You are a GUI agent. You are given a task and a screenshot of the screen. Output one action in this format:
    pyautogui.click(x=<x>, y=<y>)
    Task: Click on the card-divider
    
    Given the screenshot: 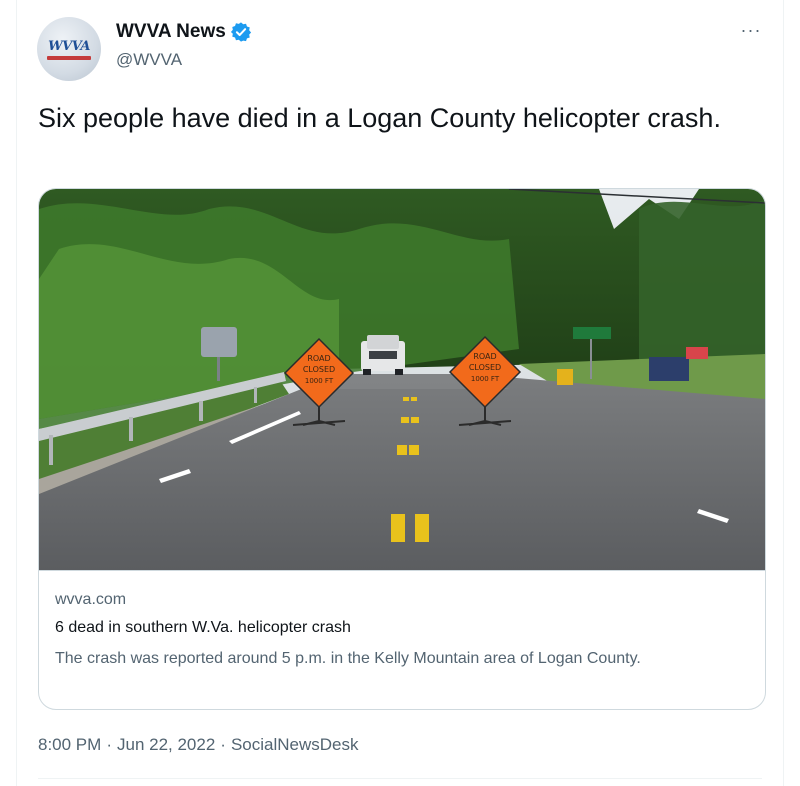 What is the action you would take?
    pyautogui.click(x=402, y=570)
    